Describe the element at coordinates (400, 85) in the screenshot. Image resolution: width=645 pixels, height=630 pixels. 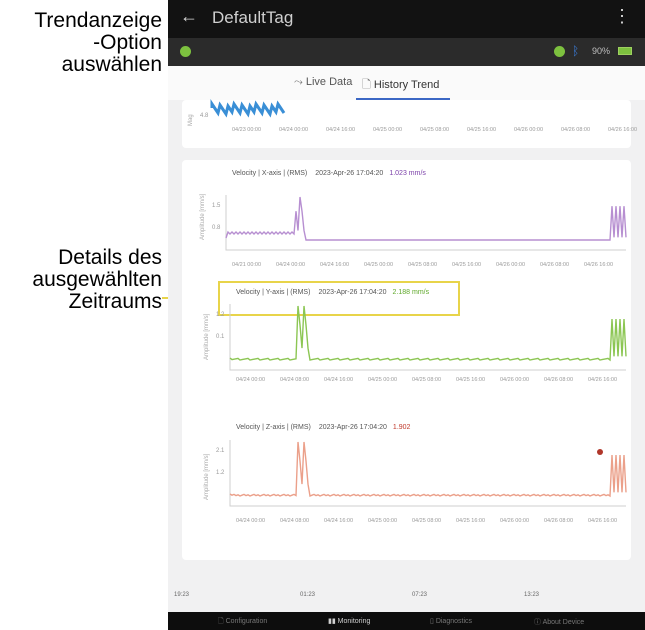
I see `tab-history-trend: 🗋 History Trend` at that location.